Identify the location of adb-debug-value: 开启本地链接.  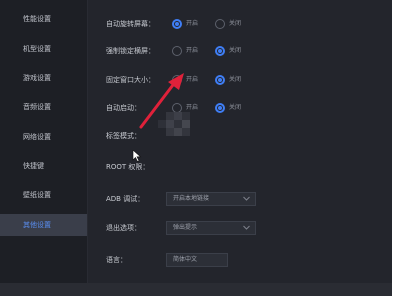
(191, 198).